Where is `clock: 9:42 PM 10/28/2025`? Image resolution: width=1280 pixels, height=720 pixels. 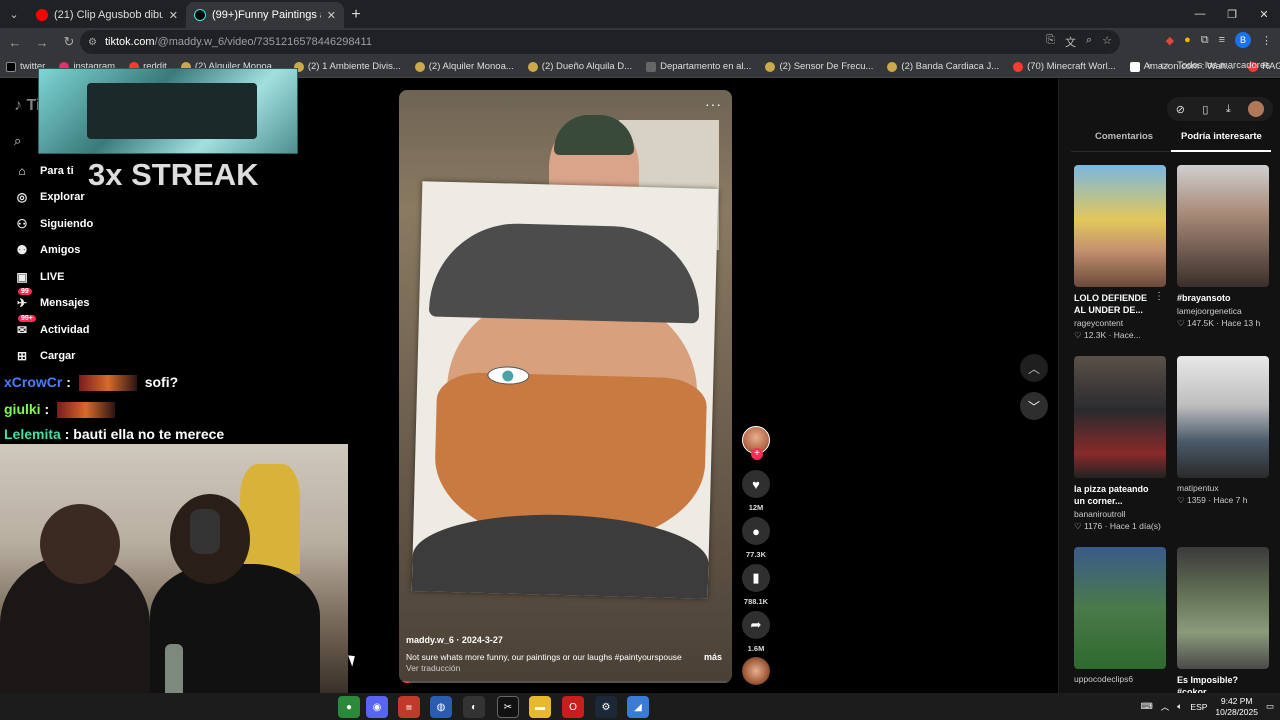
clock: 9:42 PM 10/28/2025 is located at coordinates (1236, 707).